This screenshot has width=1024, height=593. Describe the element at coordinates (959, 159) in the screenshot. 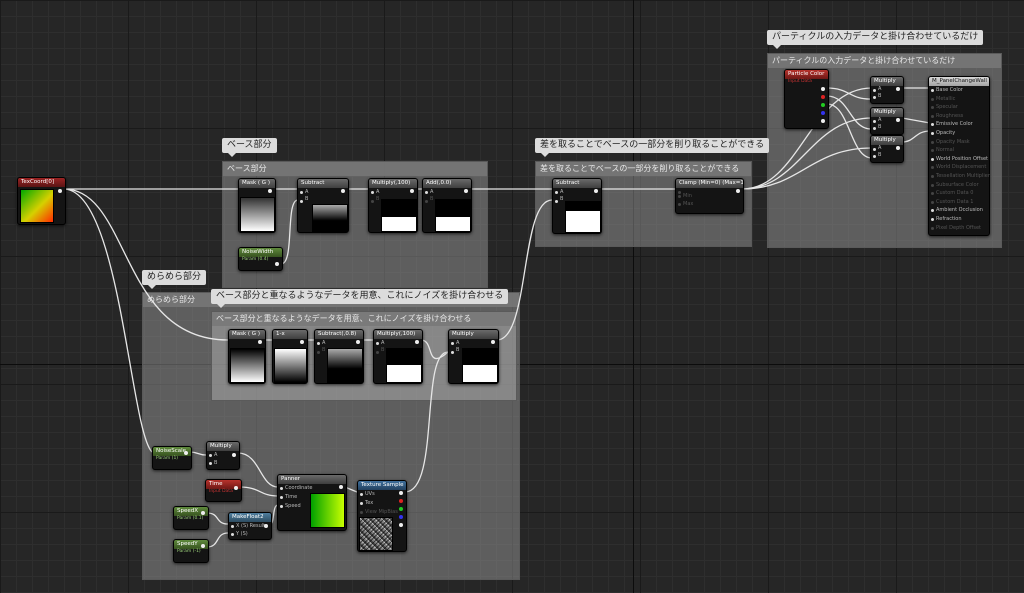

I see `material-pin-world-position-offset: World Position Offset` at that location.